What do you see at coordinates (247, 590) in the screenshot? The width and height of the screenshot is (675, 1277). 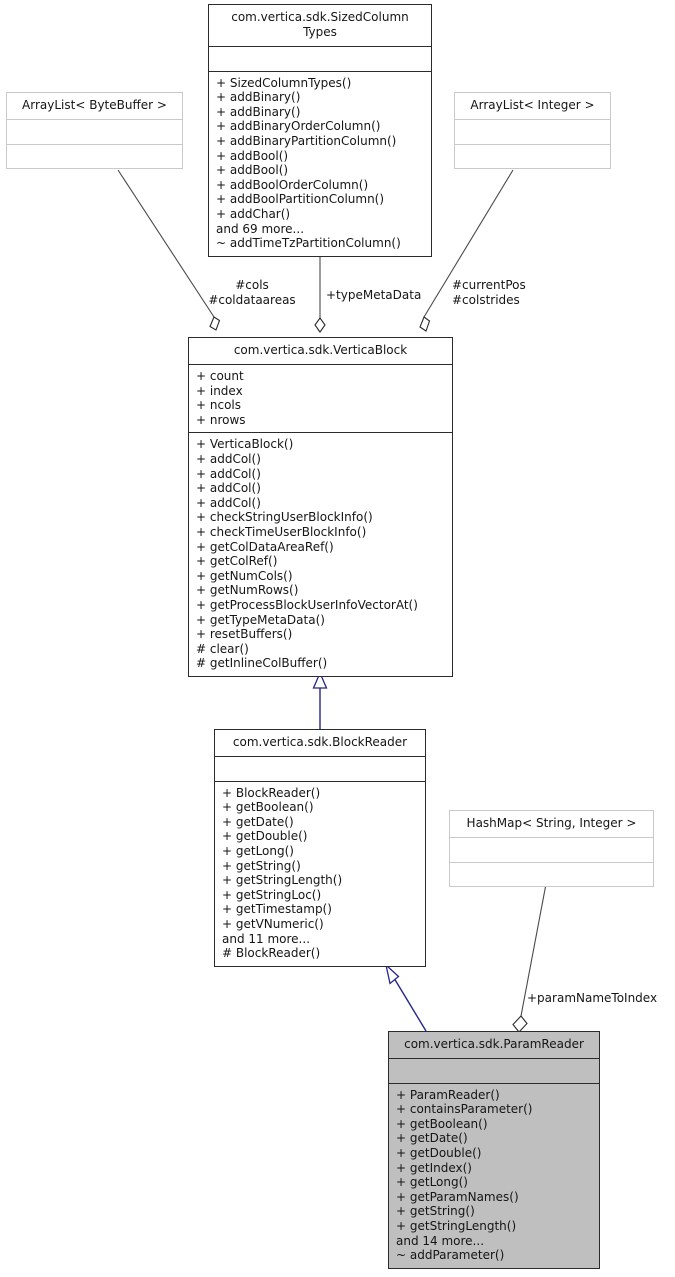 I see `operation-row: + getNumRows()` at bounding box center [247, 590].